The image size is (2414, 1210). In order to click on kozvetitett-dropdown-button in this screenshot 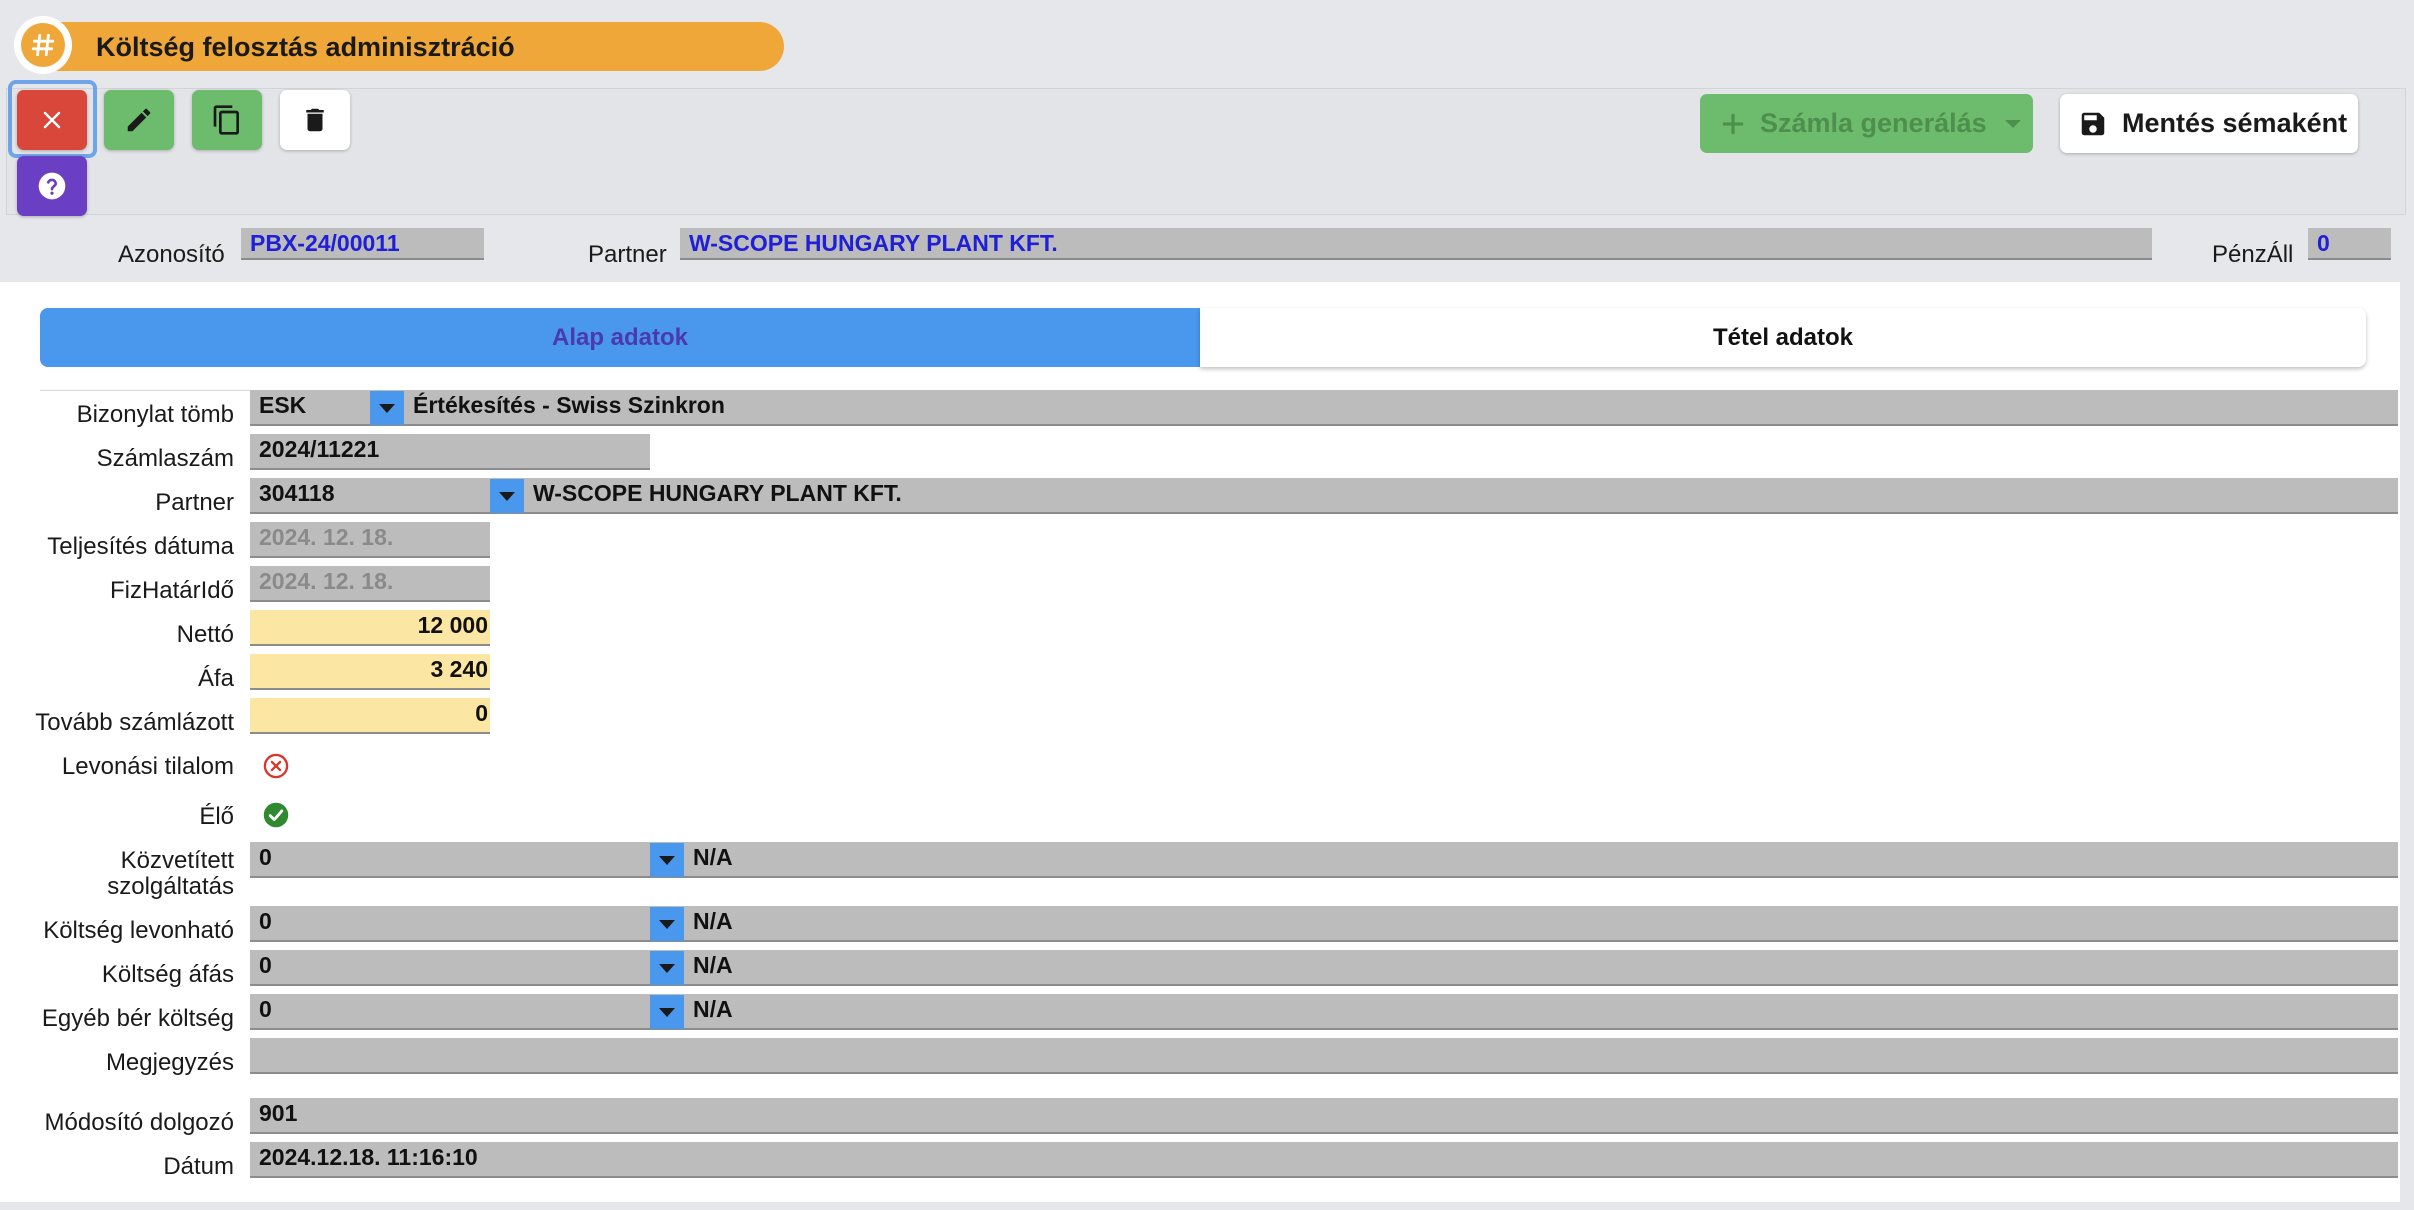, I will do `click(667, 860)`.